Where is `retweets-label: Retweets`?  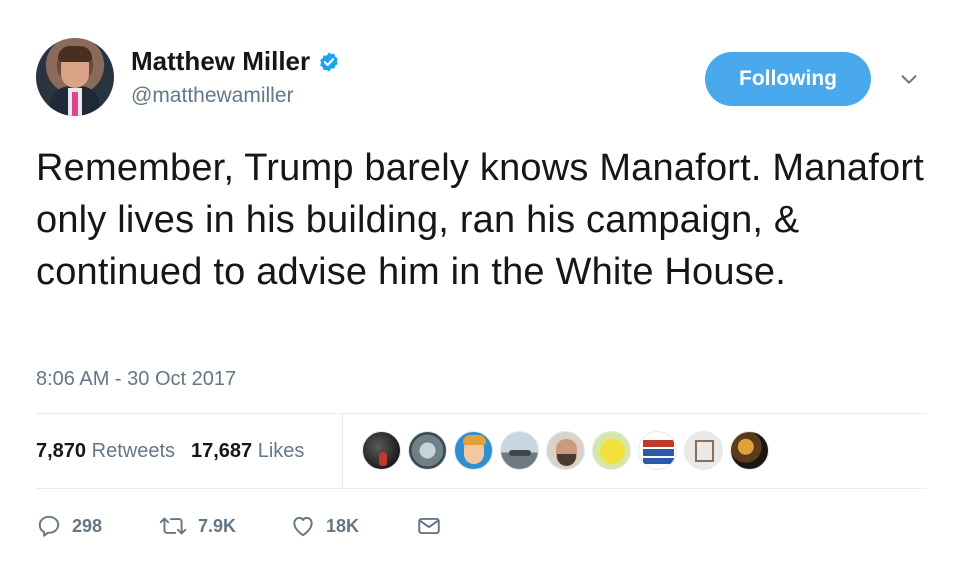
retweets-label: Retweets is located at coordinates (133, 450).